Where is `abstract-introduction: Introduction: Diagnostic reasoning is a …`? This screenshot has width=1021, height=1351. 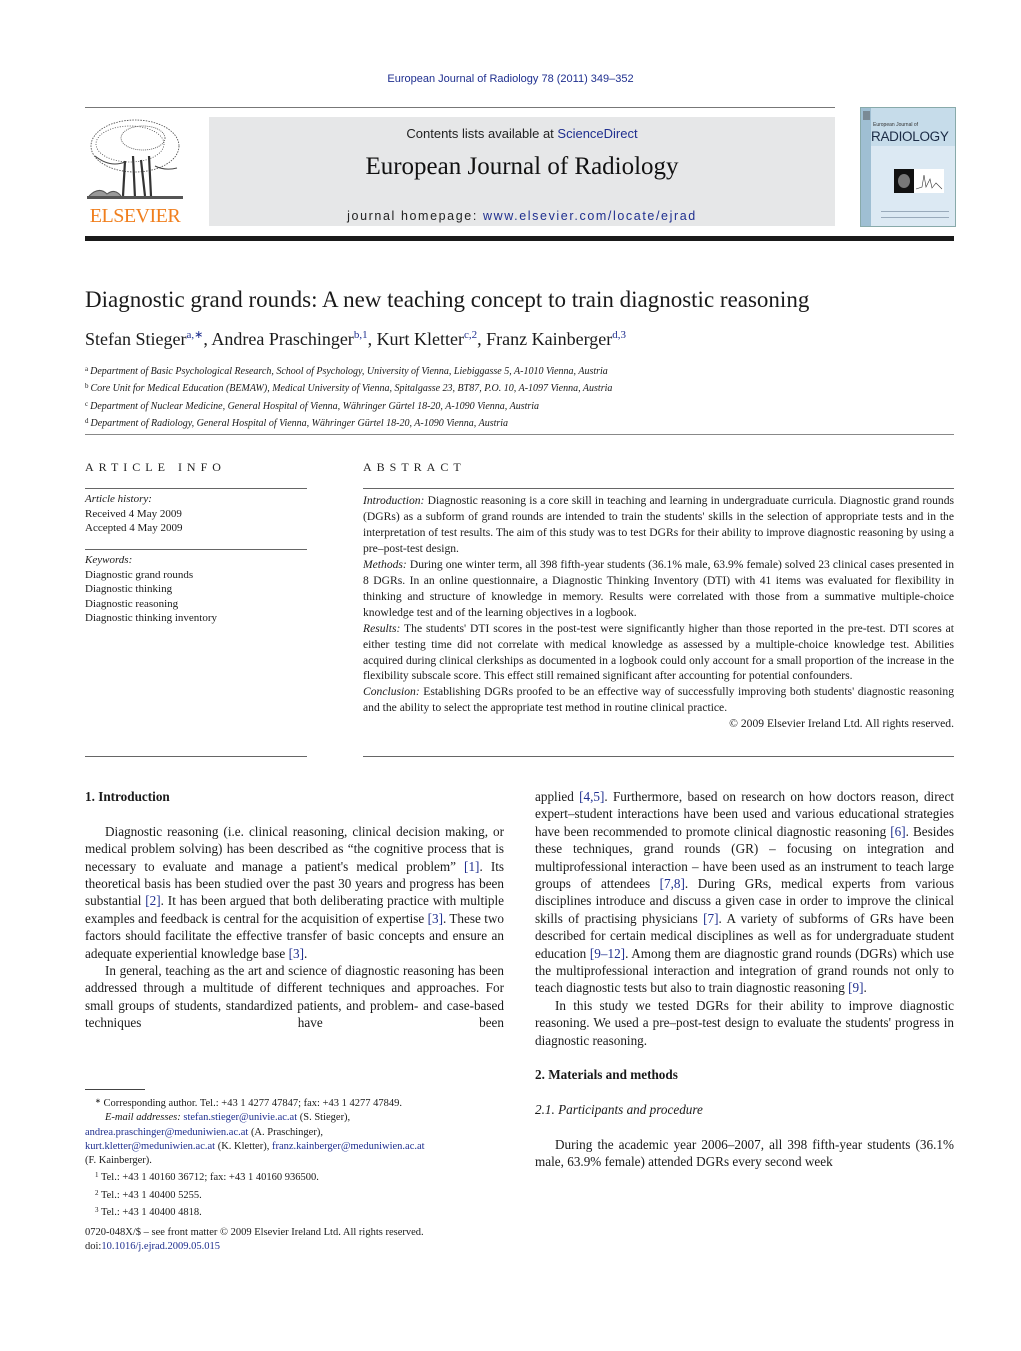
abstract-introduction: Introduction: Diagnostic reasoning is a … is located at coordinates (658, 524).